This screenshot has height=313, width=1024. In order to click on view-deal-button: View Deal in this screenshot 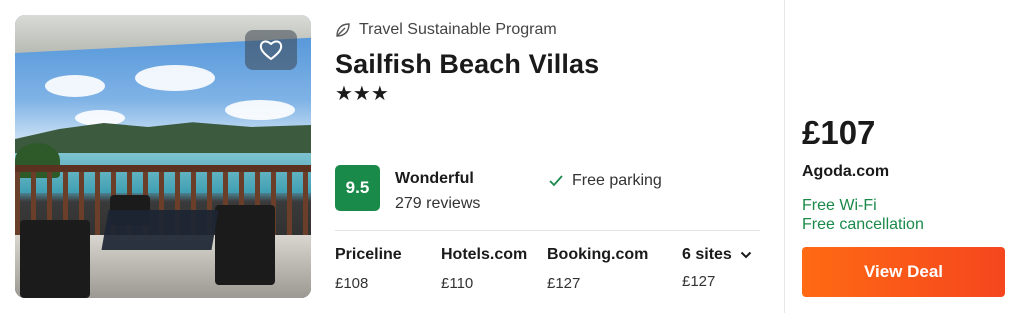, I will do `click(903, 272)`.